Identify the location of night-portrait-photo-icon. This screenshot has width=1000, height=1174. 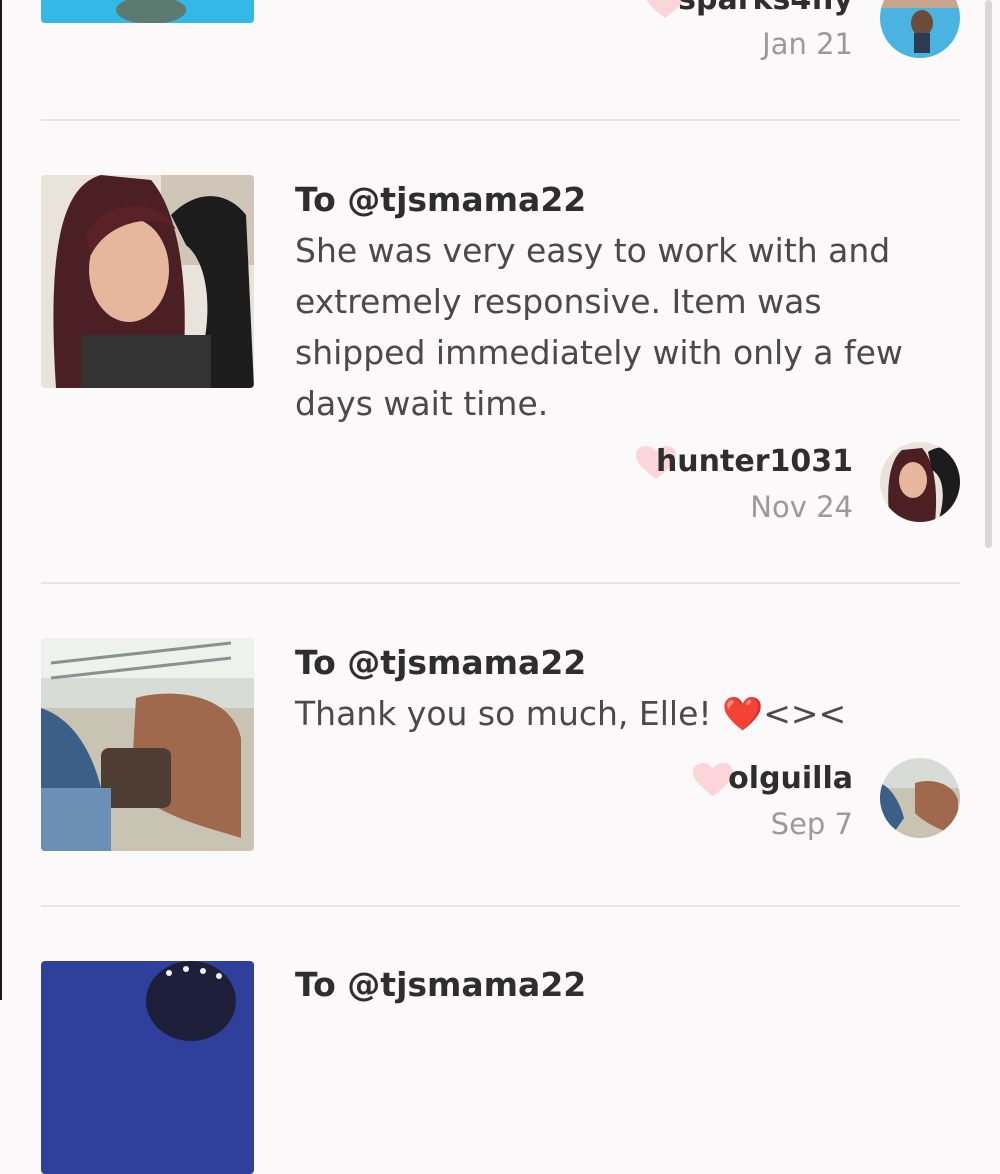
(147, 1067).